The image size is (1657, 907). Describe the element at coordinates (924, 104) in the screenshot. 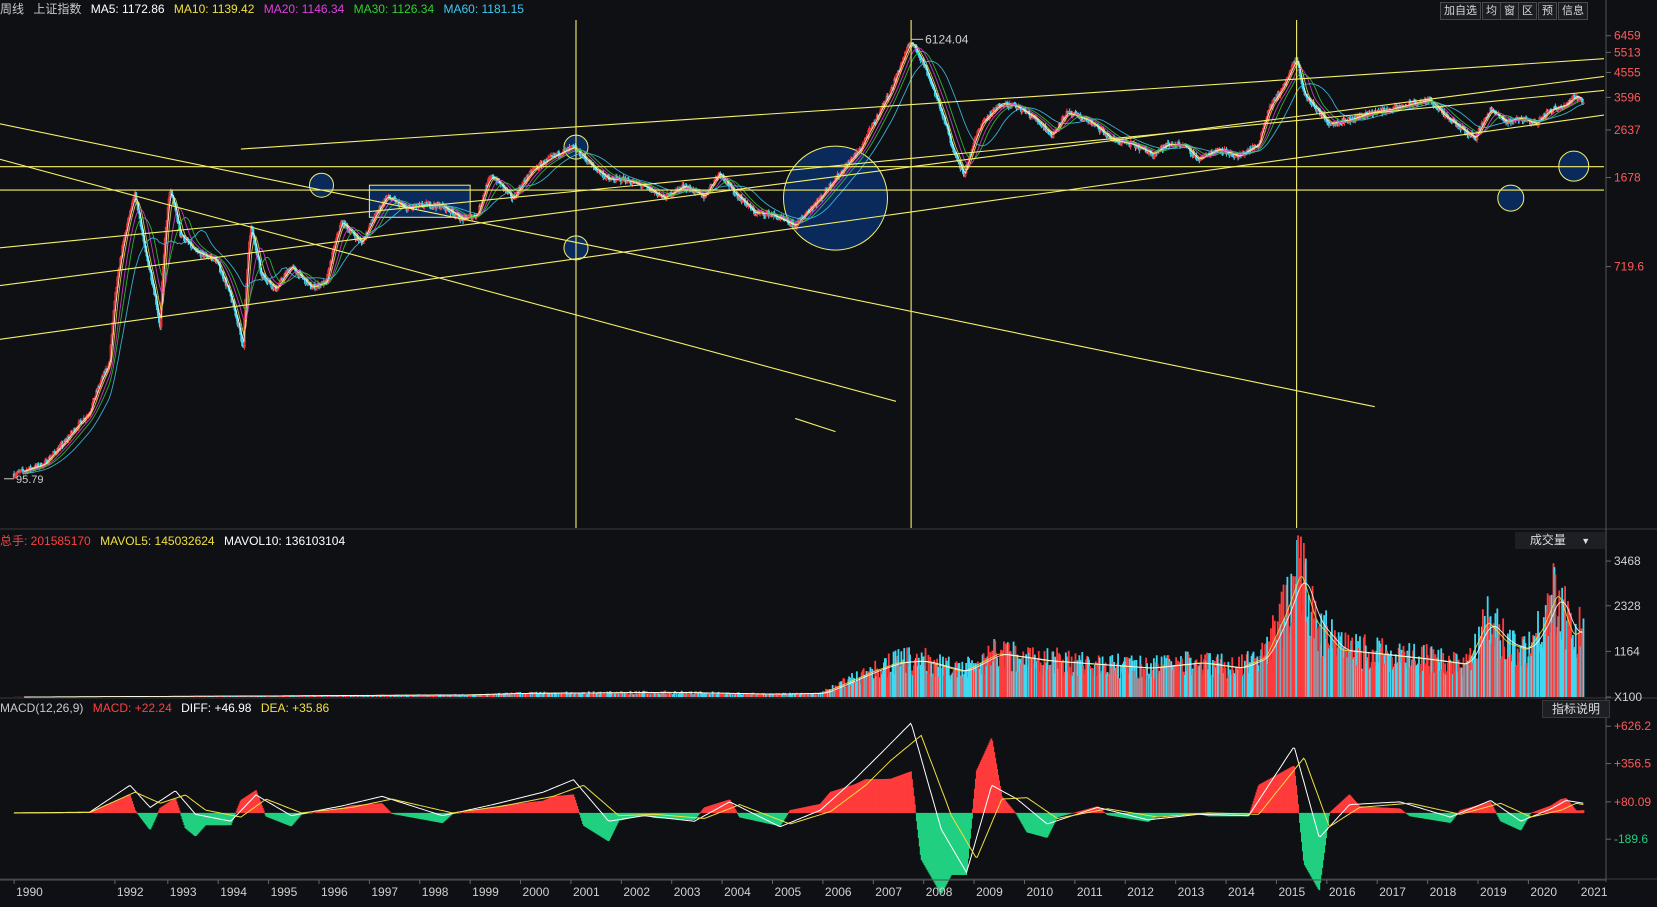

I see `trend-up-top` at that location.